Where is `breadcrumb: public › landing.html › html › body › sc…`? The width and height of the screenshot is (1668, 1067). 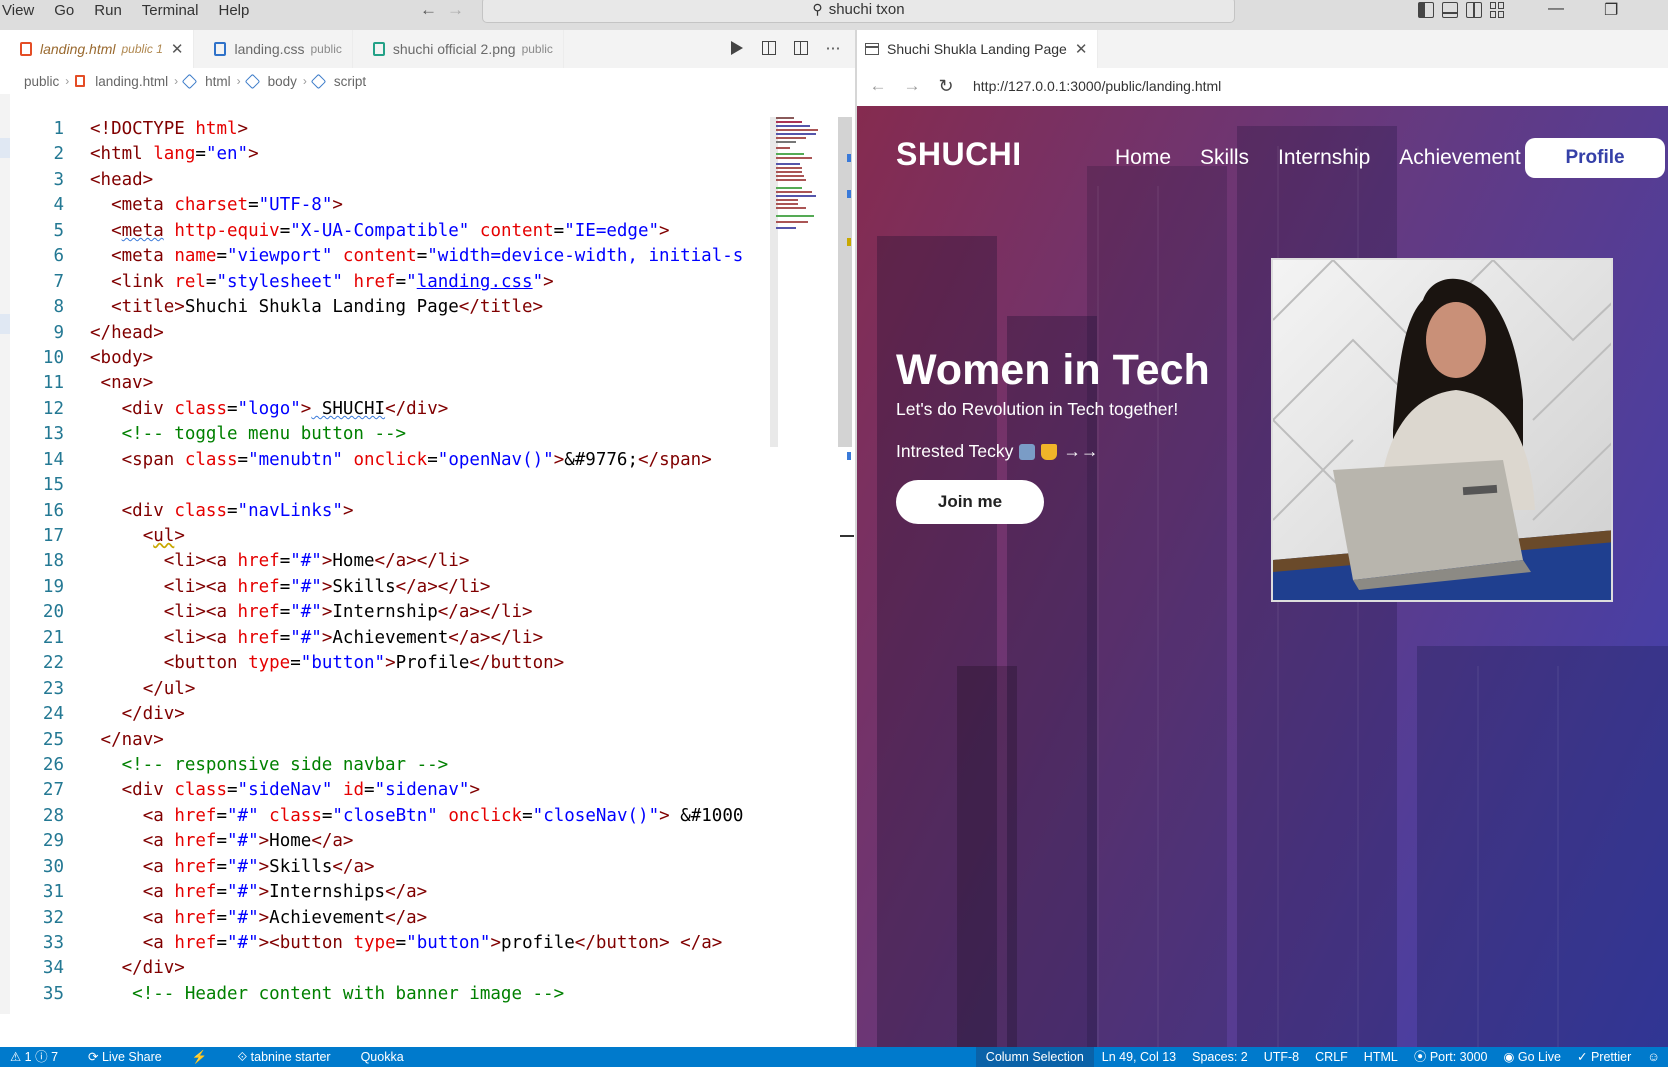
breadcrumb: public › landing.html › html › body › sc… is located at coordinates (195, 81).